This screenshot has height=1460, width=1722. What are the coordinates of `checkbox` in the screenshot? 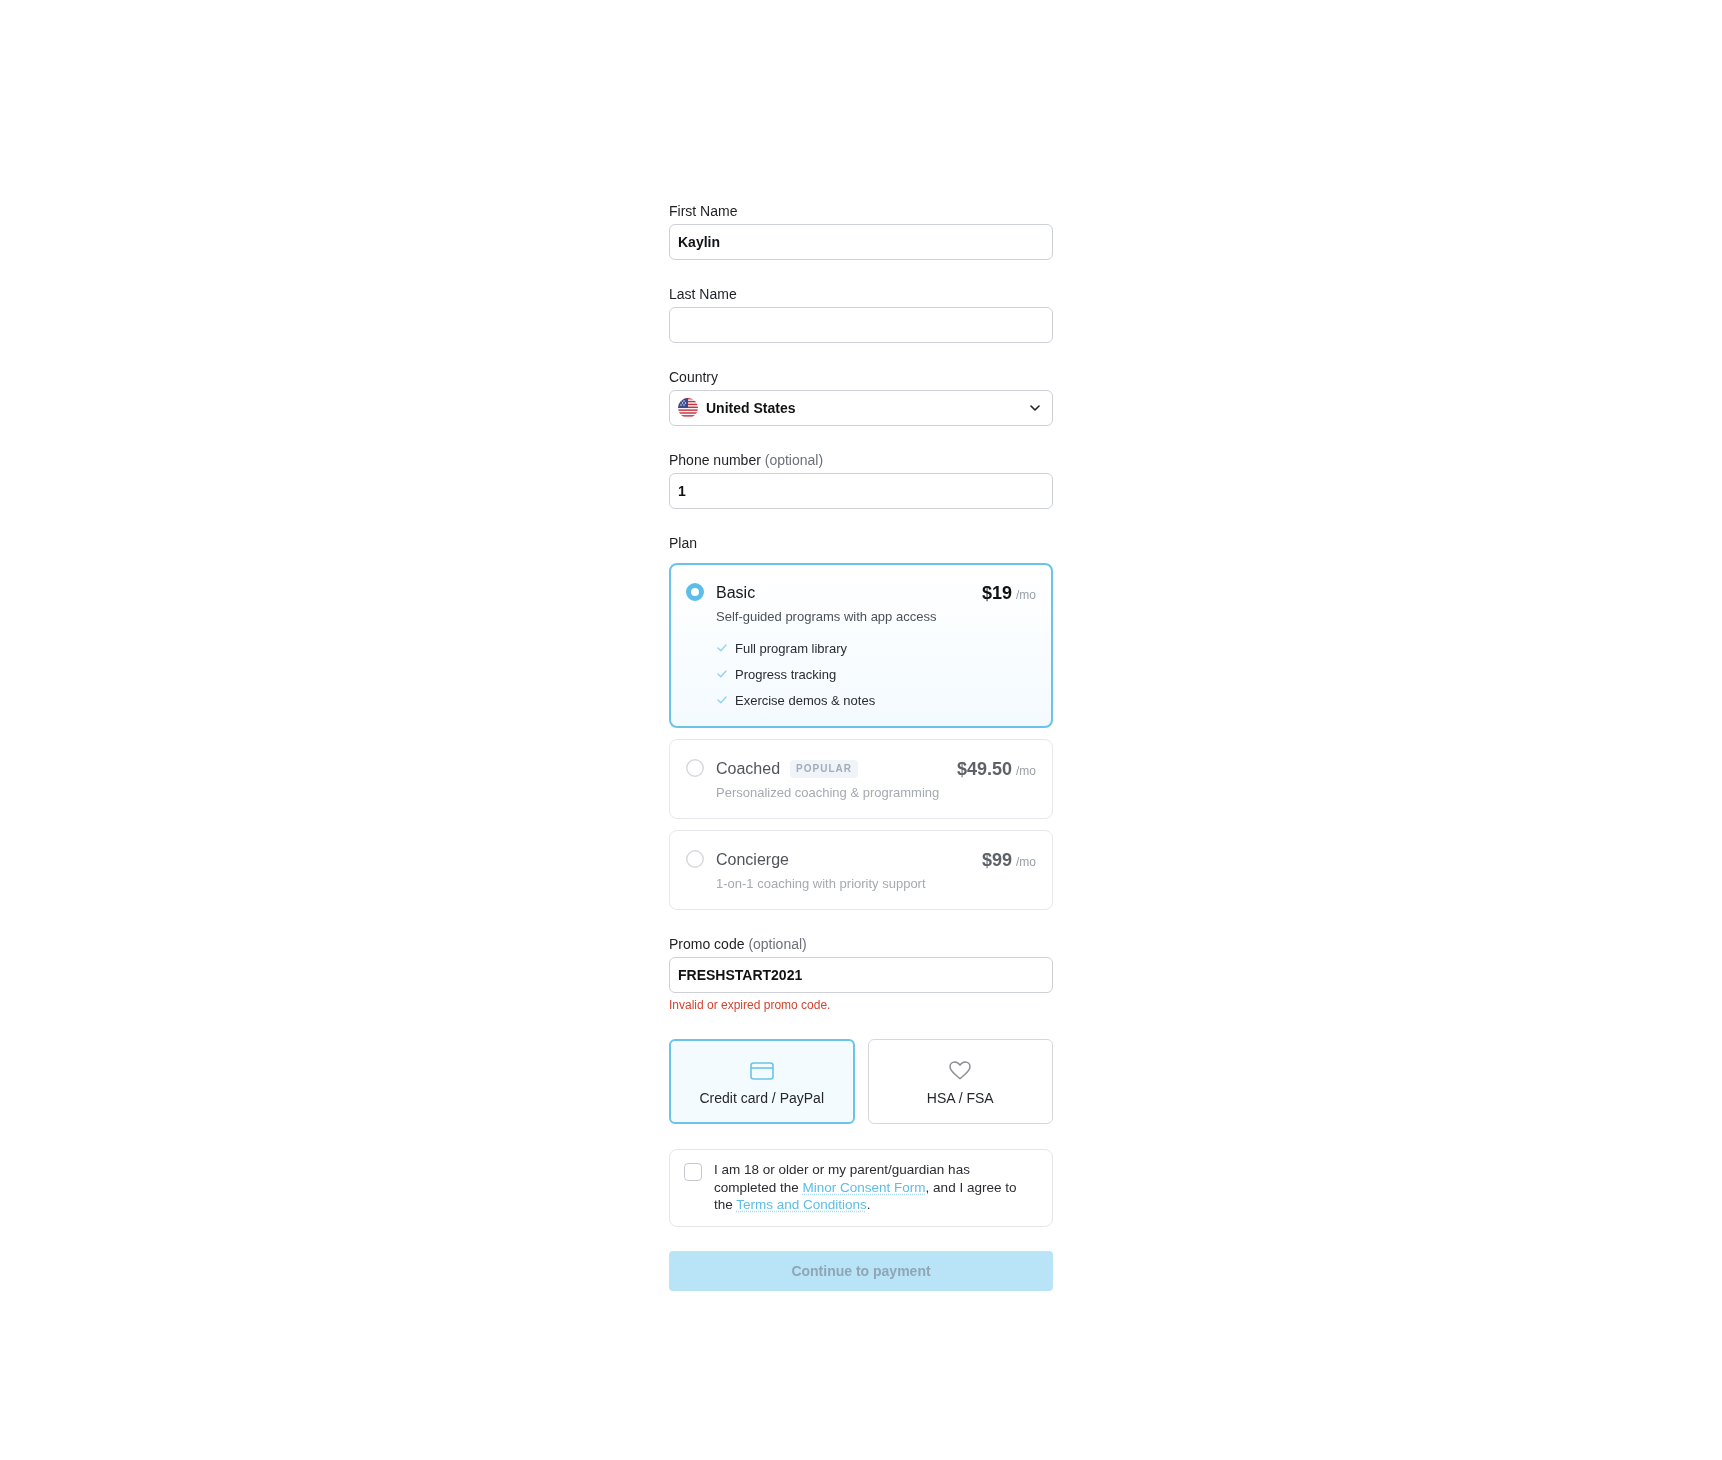 It's located at (693, 1172).